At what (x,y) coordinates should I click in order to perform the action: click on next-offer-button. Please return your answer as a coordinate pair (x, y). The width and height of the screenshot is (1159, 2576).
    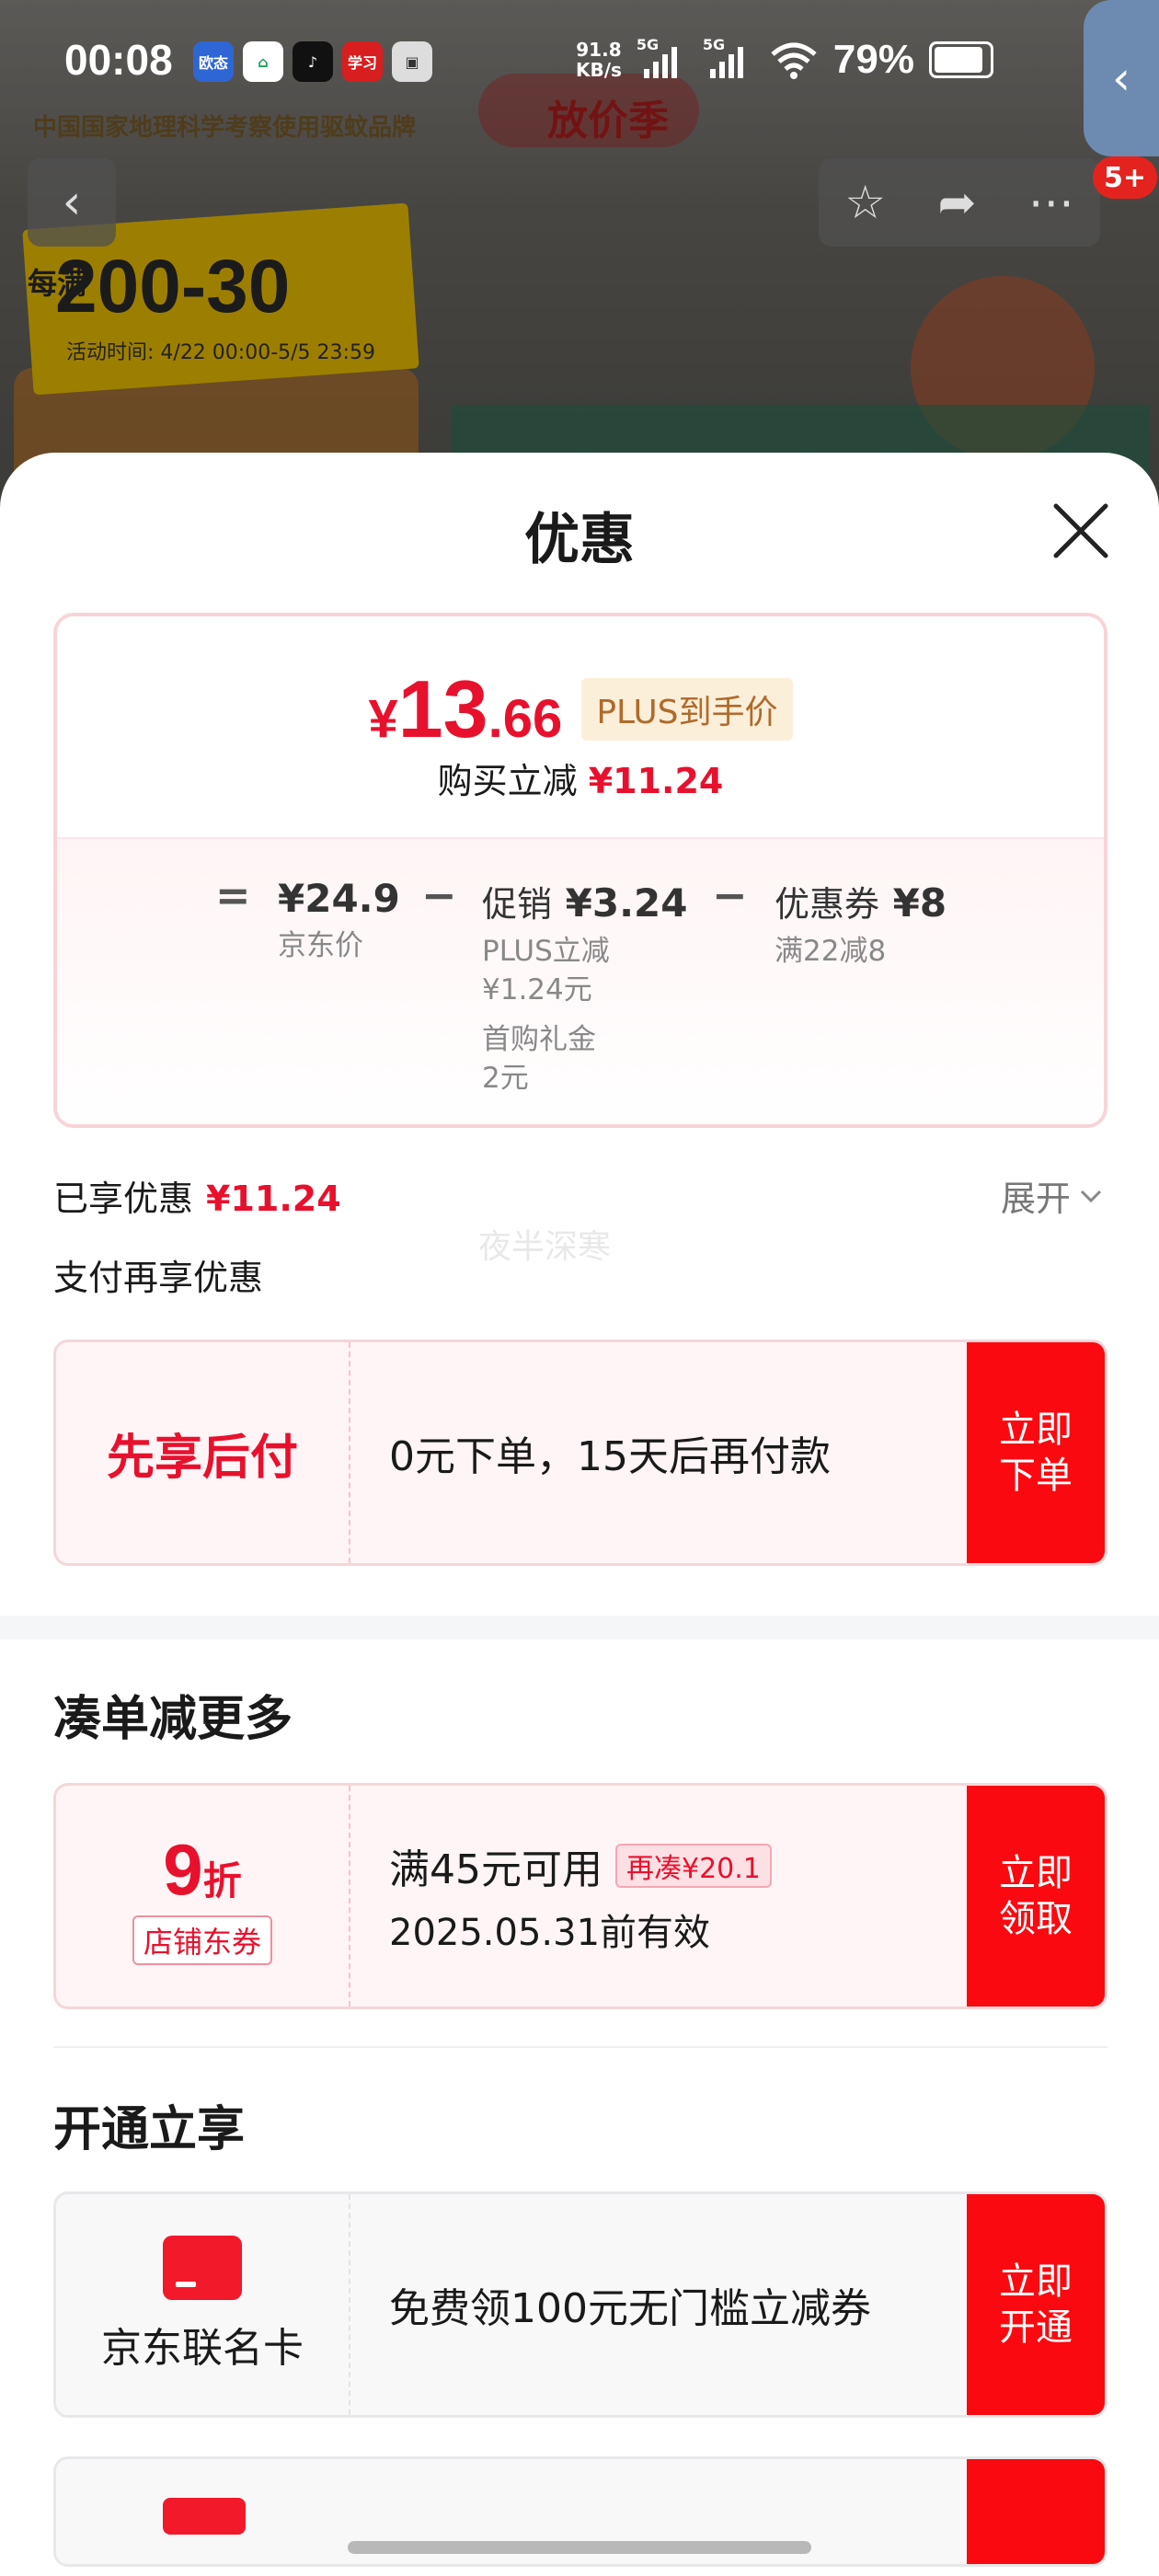
    Looking at the image, I should click on (1036, 2511).